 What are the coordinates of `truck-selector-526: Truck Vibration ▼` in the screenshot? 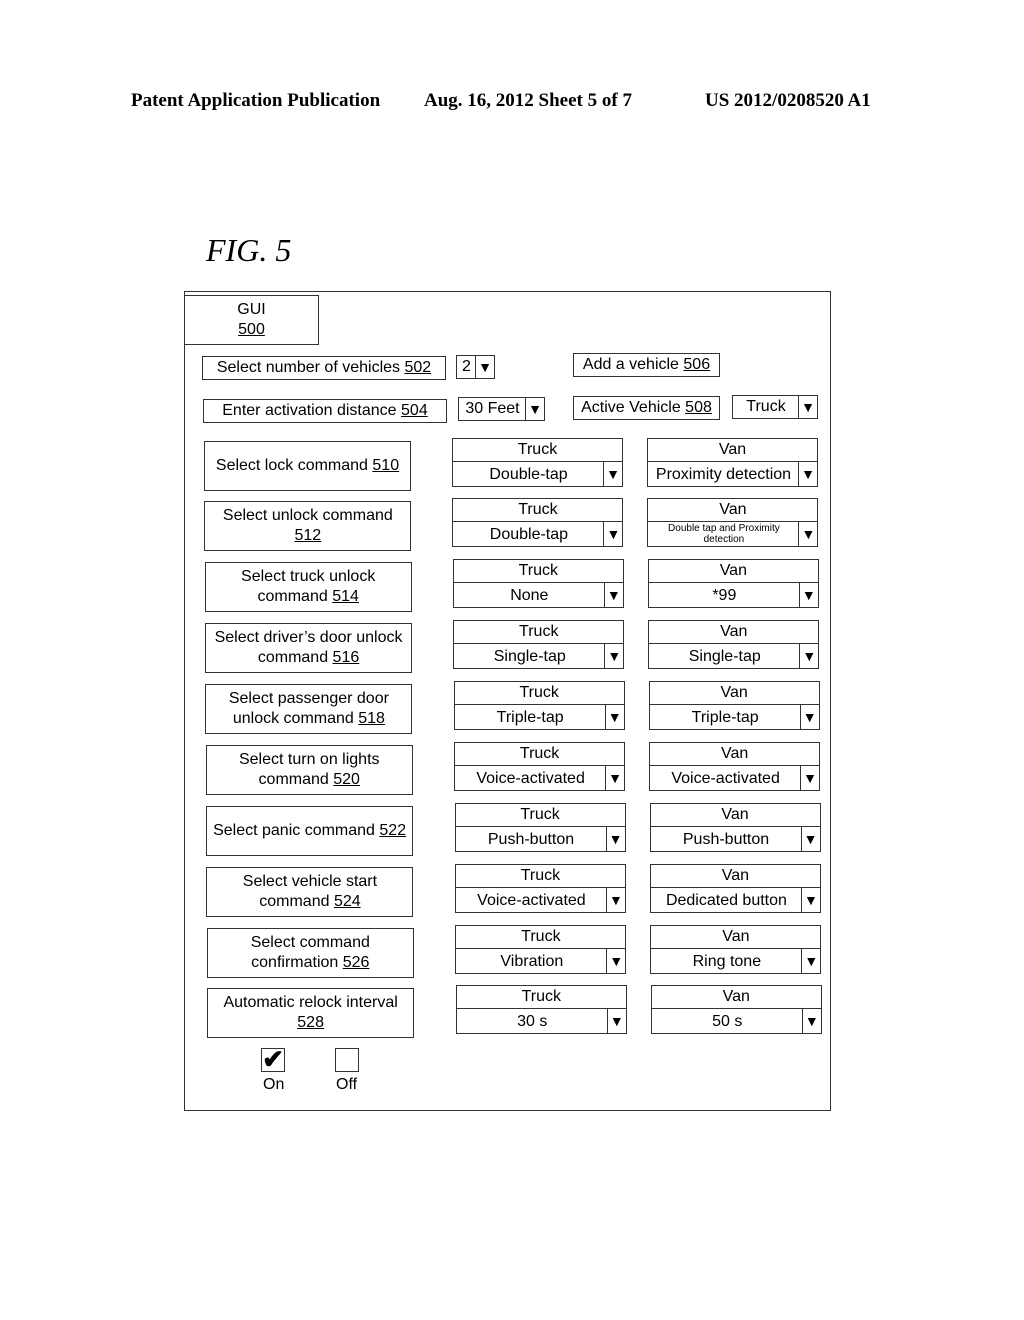 It's located at (541, 950).